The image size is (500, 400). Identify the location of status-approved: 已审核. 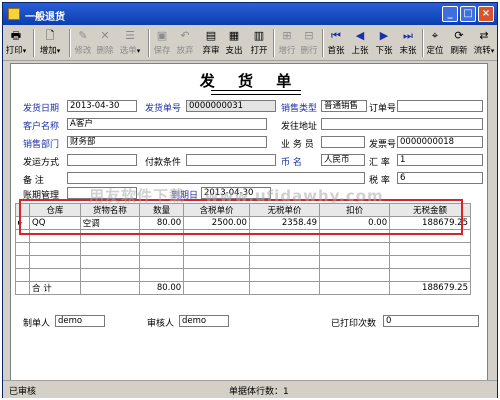
(23, 392).